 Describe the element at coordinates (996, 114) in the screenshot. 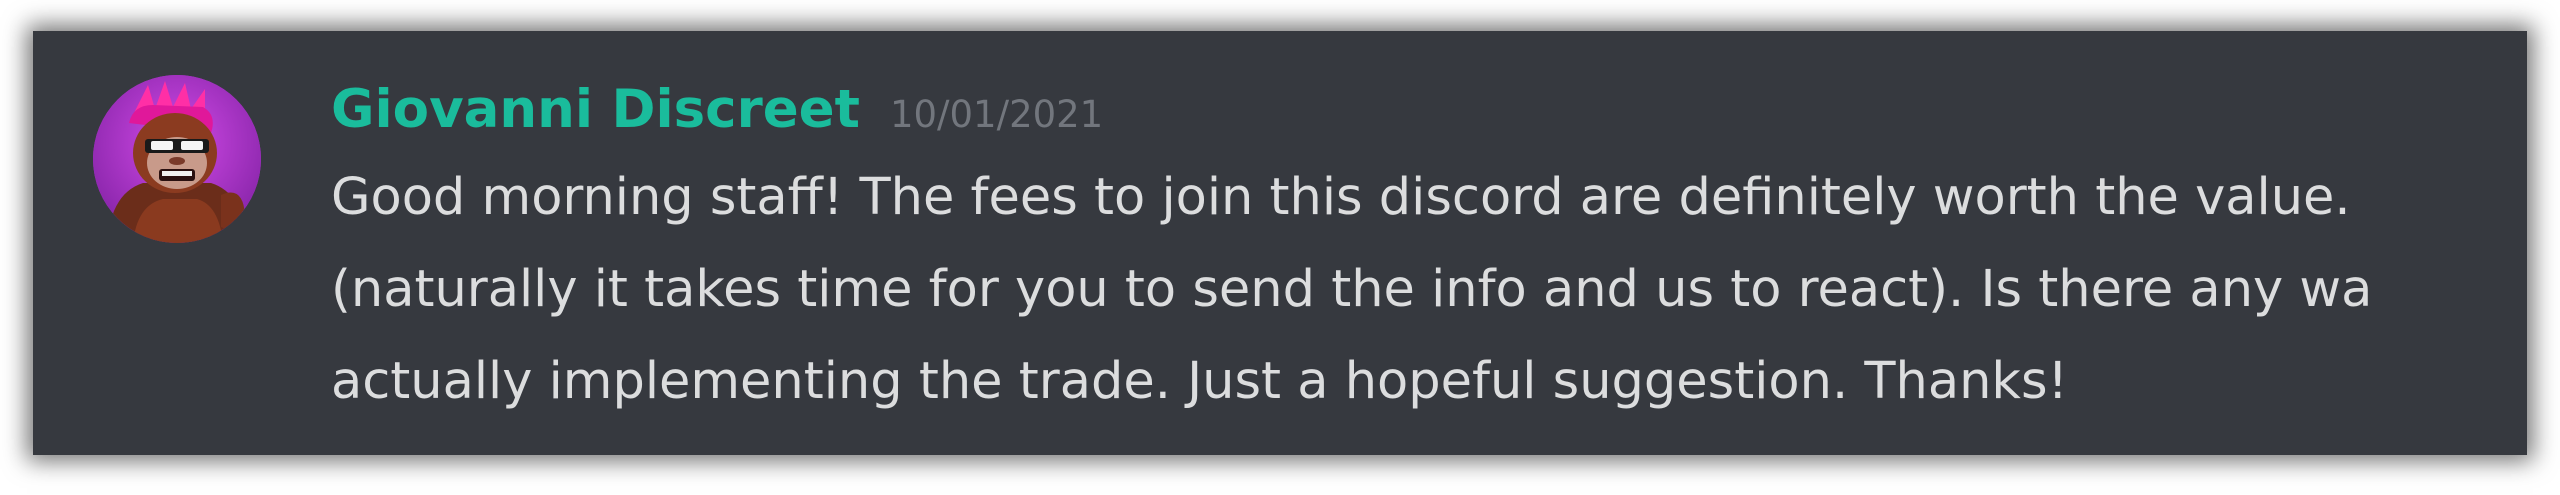

I see `message-timestamp: 10/01/2021` at that location.